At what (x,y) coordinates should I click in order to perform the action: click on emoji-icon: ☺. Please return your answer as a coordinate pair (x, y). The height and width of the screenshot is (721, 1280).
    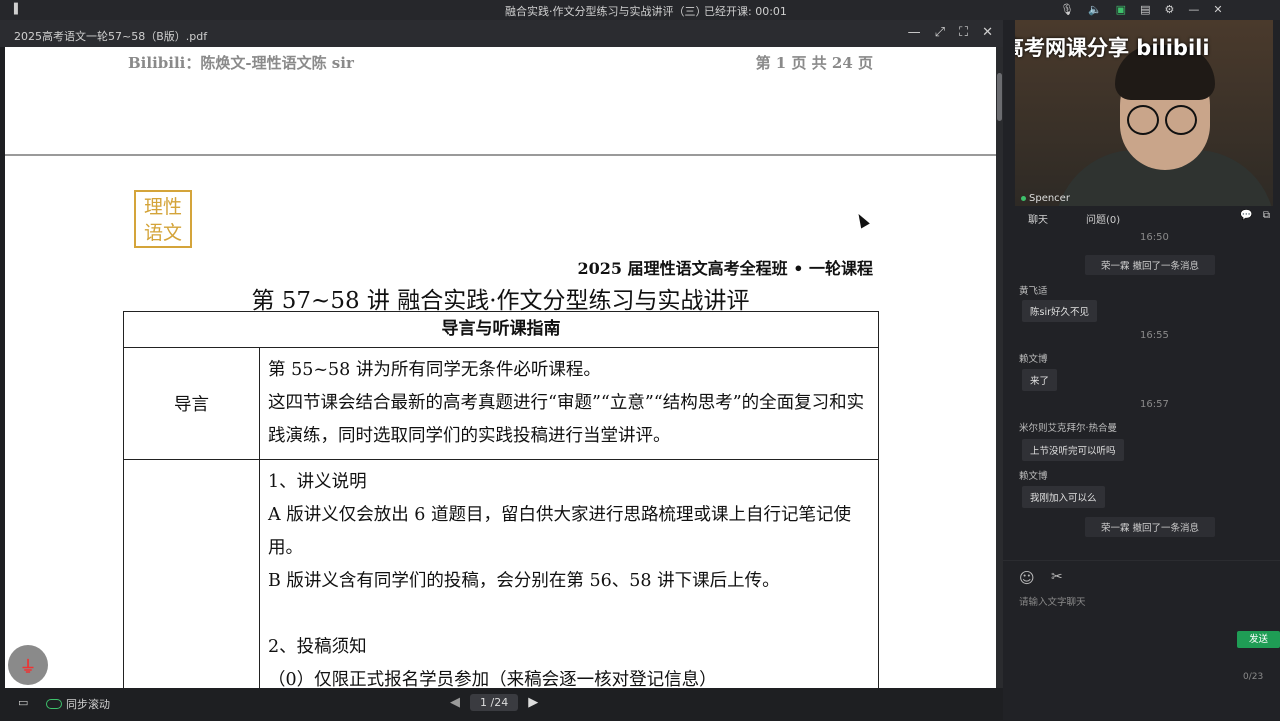
    Looking at the image, I should click on (1027, 578).